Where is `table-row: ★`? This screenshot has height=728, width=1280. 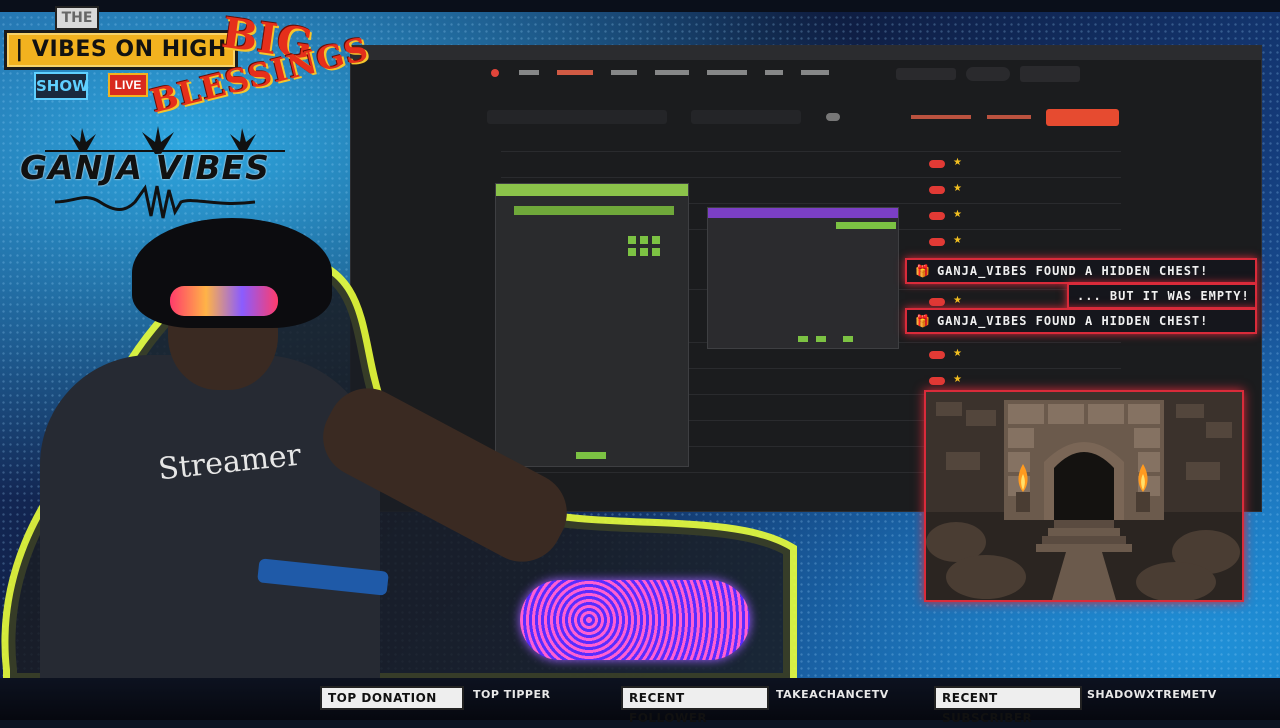
table-row: ★ is located at coordinates (811, 164).